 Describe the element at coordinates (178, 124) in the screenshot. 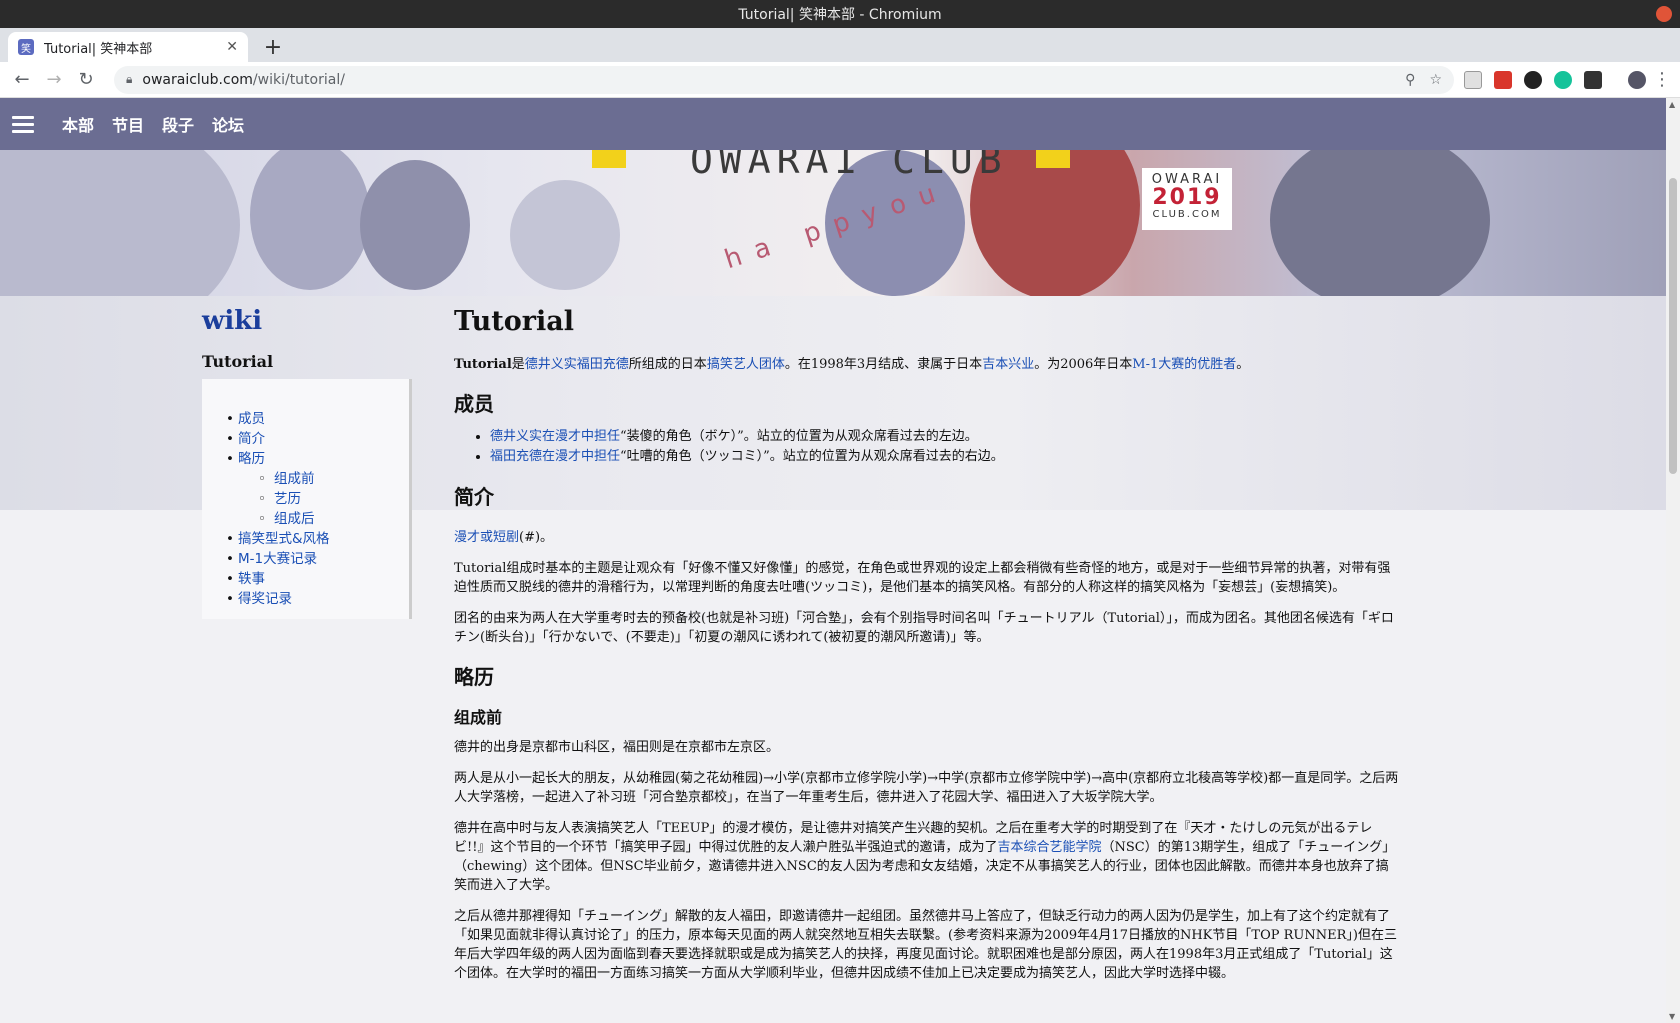

I see `nav-item-jokes: 段子` at that location.